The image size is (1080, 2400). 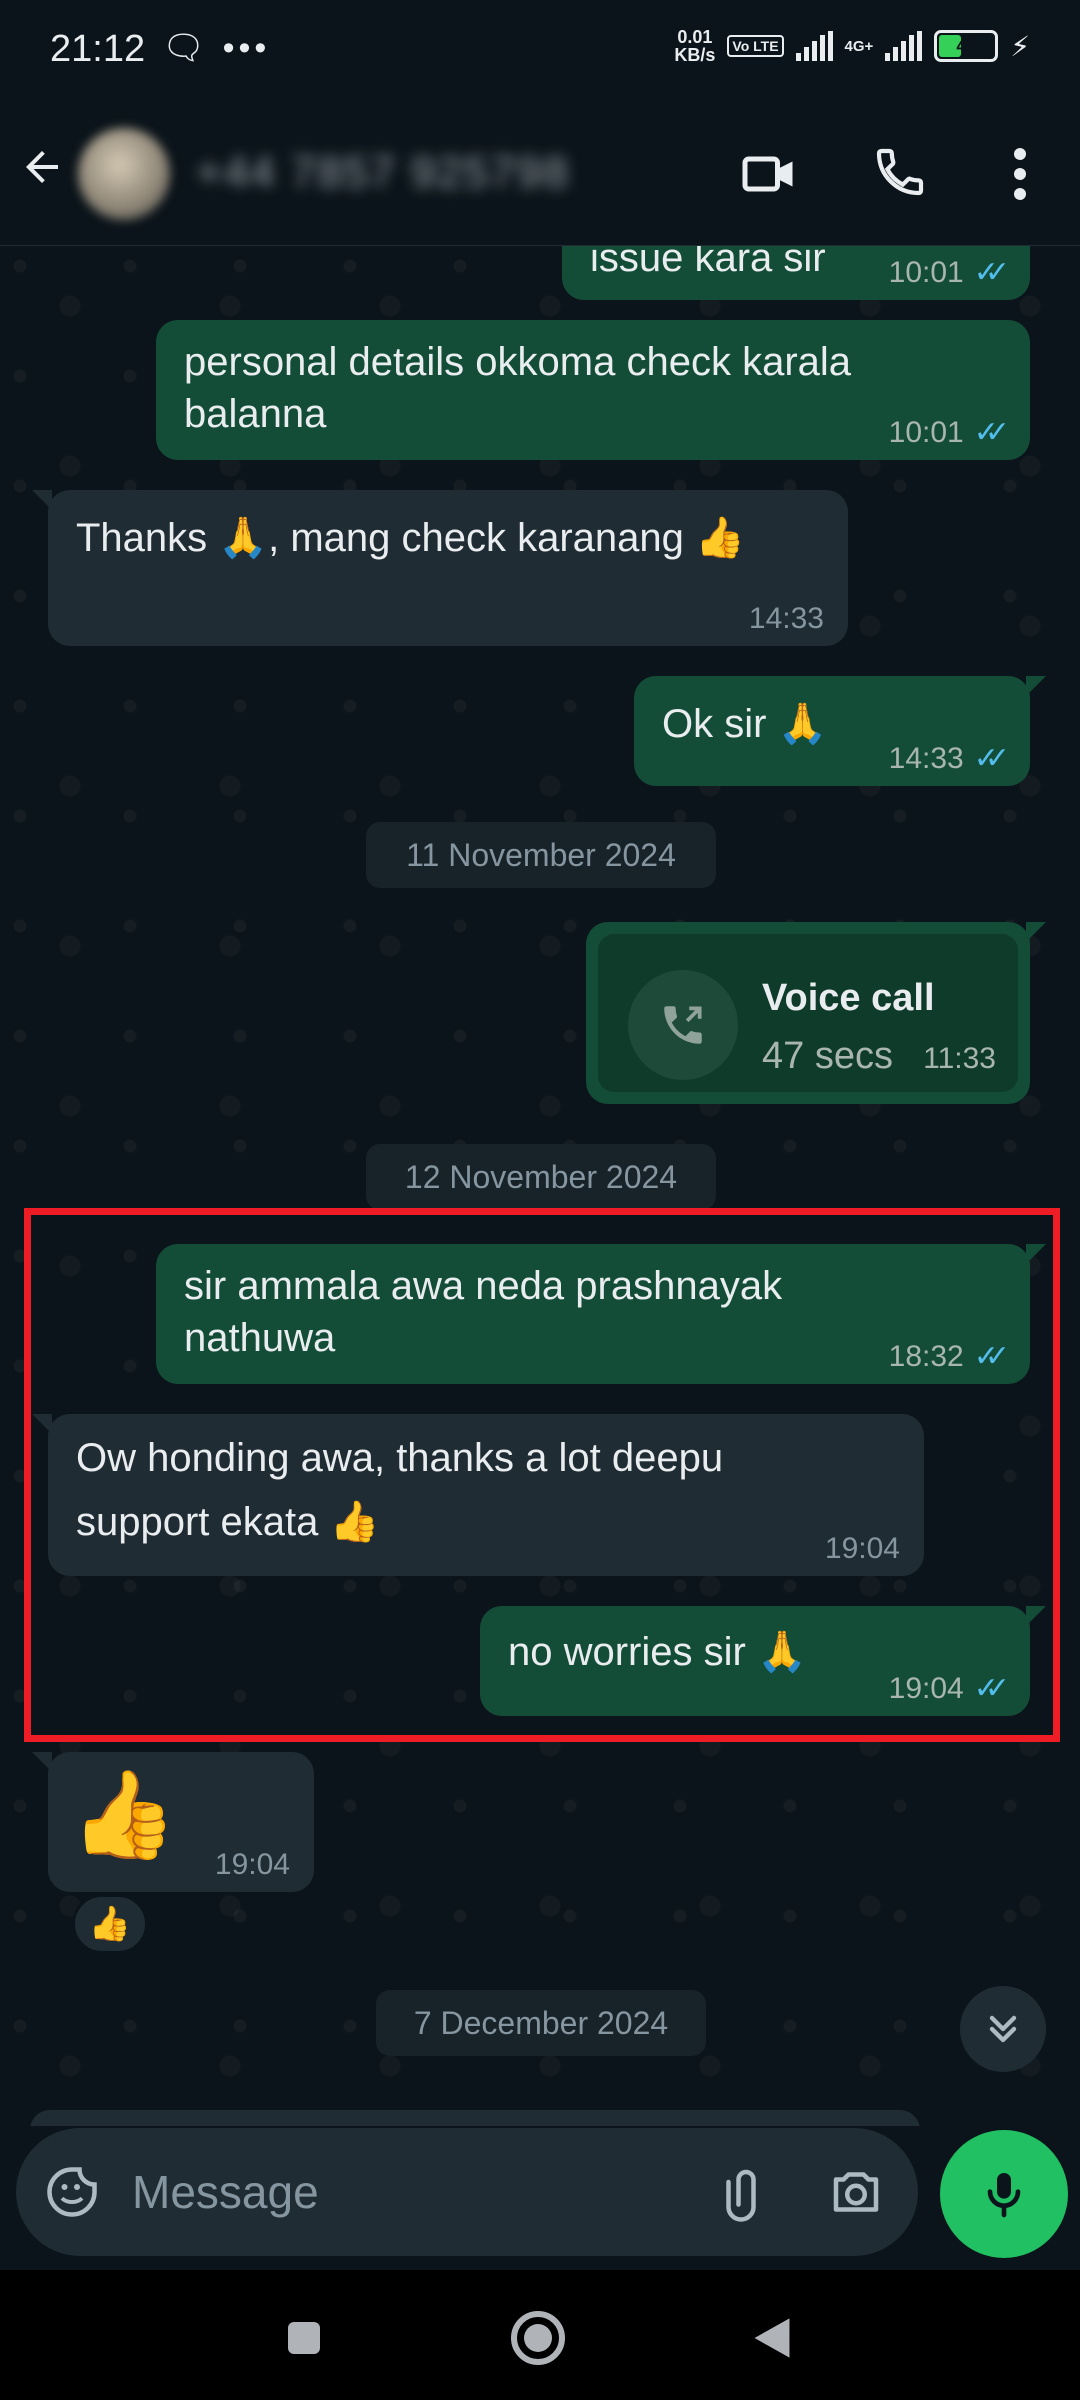 What do you see at coordinates (1020, 46) in the screenshot?
I see `charging-icon: ⚡` at bounding box center [1020, 46].